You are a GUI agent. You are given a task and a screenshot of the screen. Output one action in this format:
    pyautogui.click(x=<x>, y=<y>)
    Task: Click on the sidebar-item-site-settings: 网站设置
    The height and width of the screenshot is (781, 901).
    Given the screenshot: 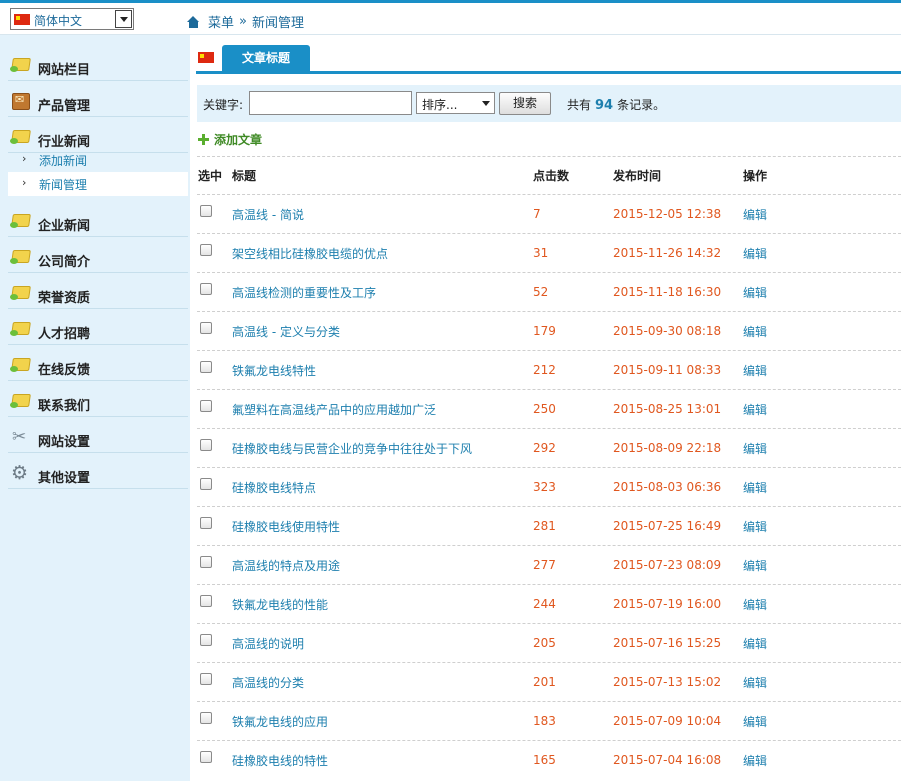 What is the action you would take?
    pyautogui.click(x=98, y=435)
    